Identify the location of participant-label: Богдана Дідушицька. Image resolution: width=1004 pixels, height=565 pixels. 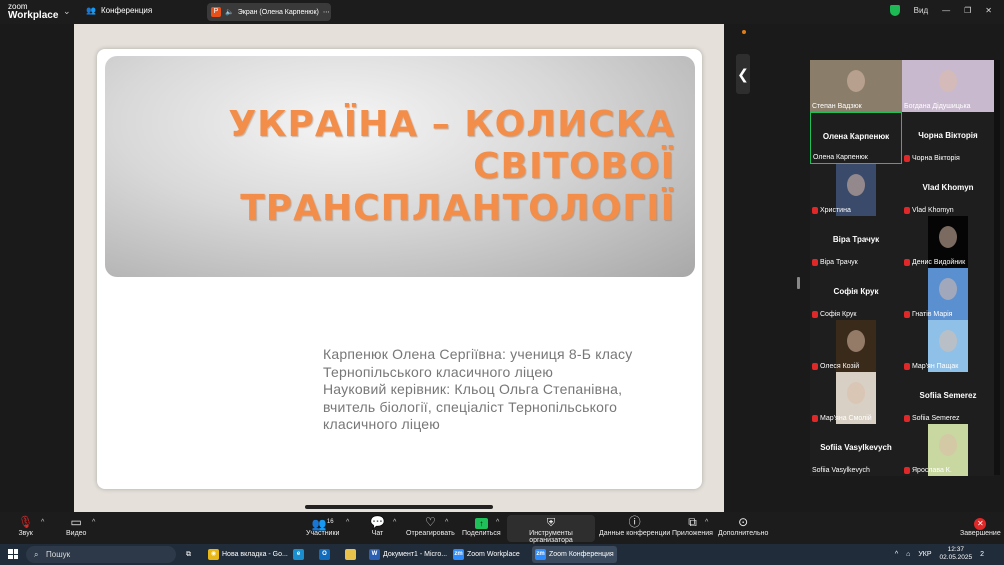
(937, 106).